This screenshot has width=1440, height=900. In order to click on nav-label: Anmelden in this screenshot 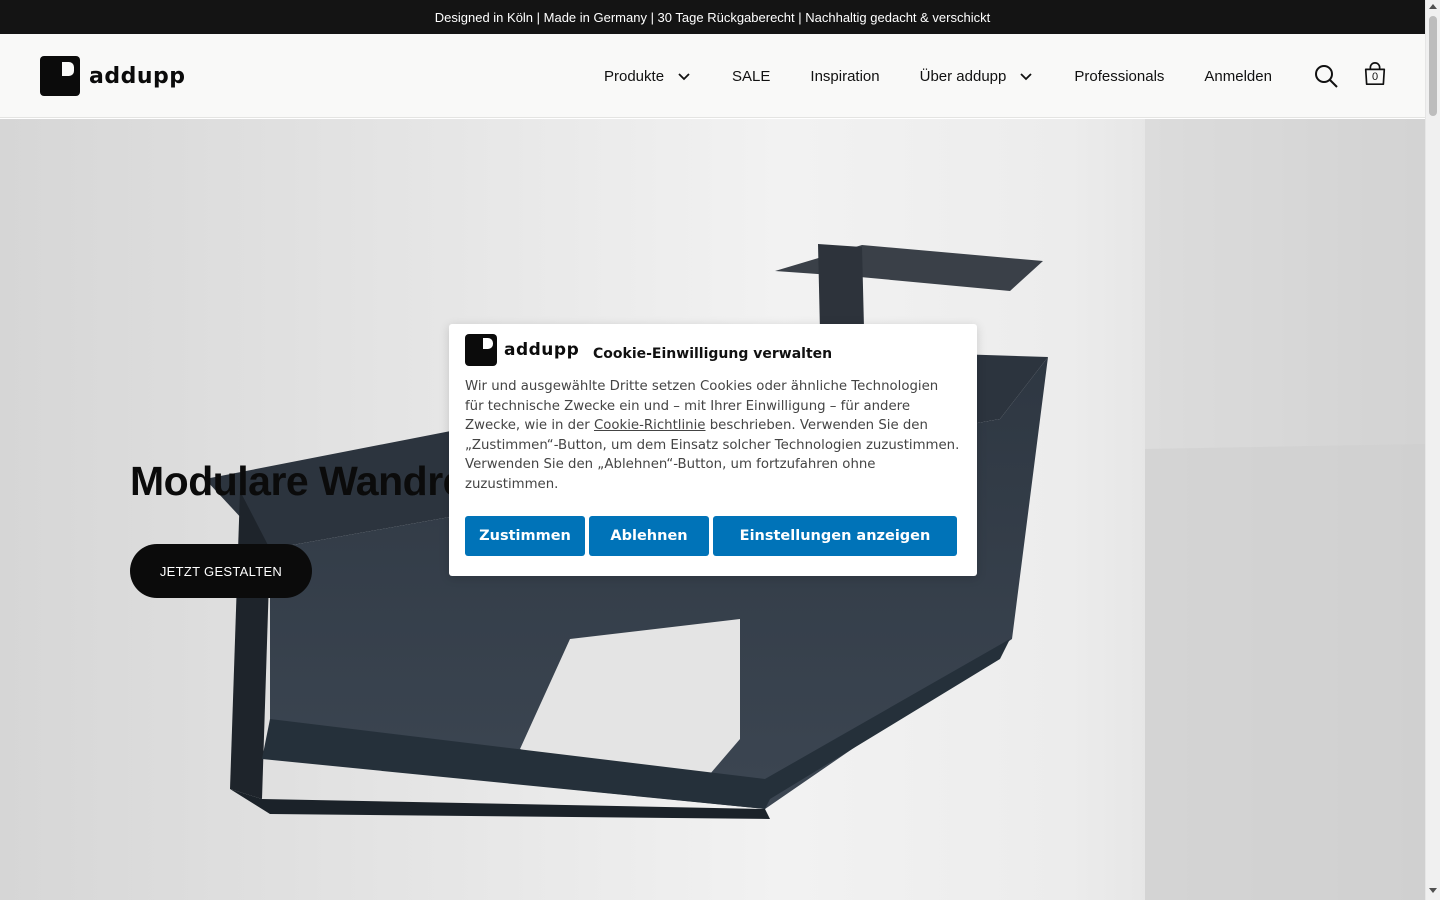, I will do `click(1238, 76)`.